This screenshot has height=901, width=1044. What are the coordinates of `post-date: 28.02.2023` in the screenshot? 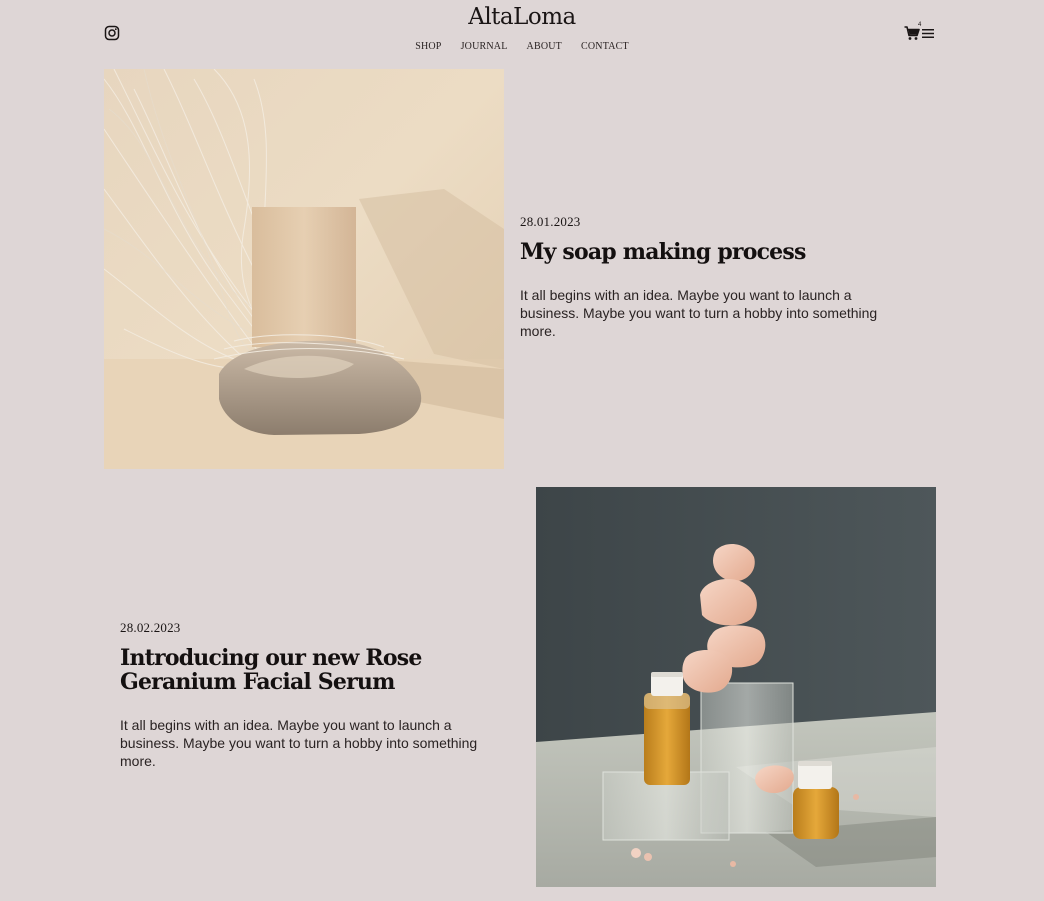 It's located at (150, 627).